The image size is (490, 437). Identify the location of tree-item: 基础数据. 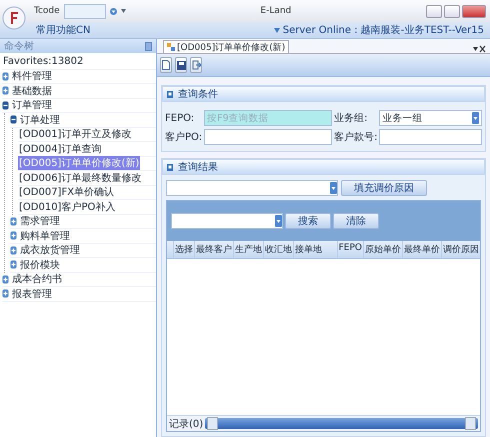
(32, 91).